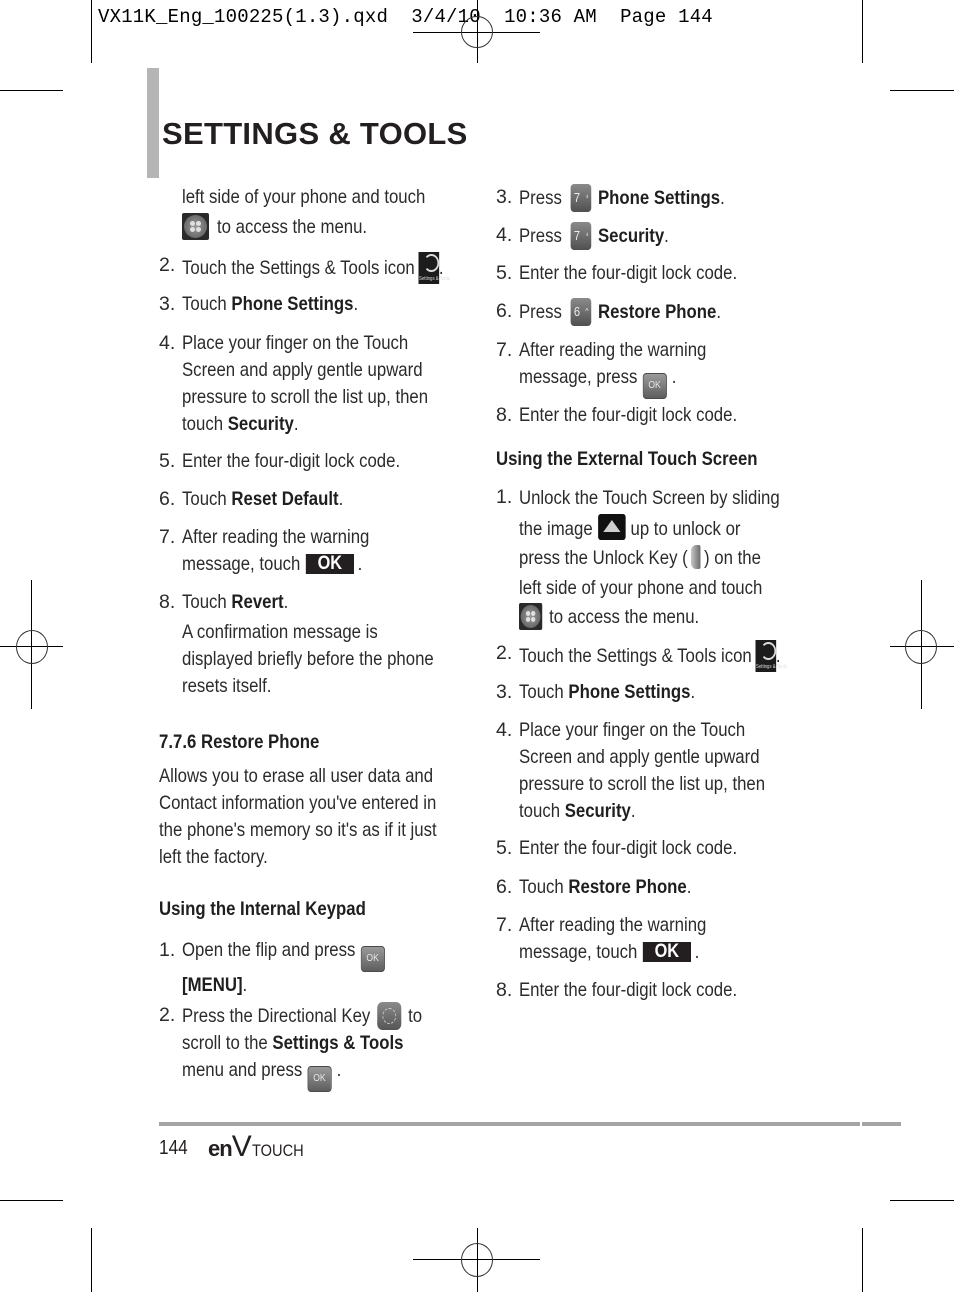 The width and height of the screenshot is (954, 1292). What do you see at coordinates (227, 686) in the screenshot?
I see `step-note: resets itself.` at bounding box center [227, 686].